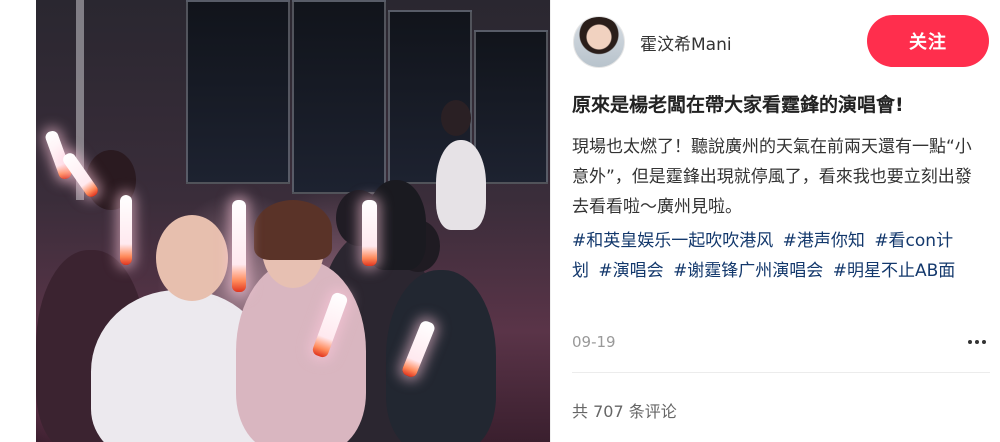 This screenshot has width=1000, height=442. I want to click on woman-in-light, so click(301, 351).